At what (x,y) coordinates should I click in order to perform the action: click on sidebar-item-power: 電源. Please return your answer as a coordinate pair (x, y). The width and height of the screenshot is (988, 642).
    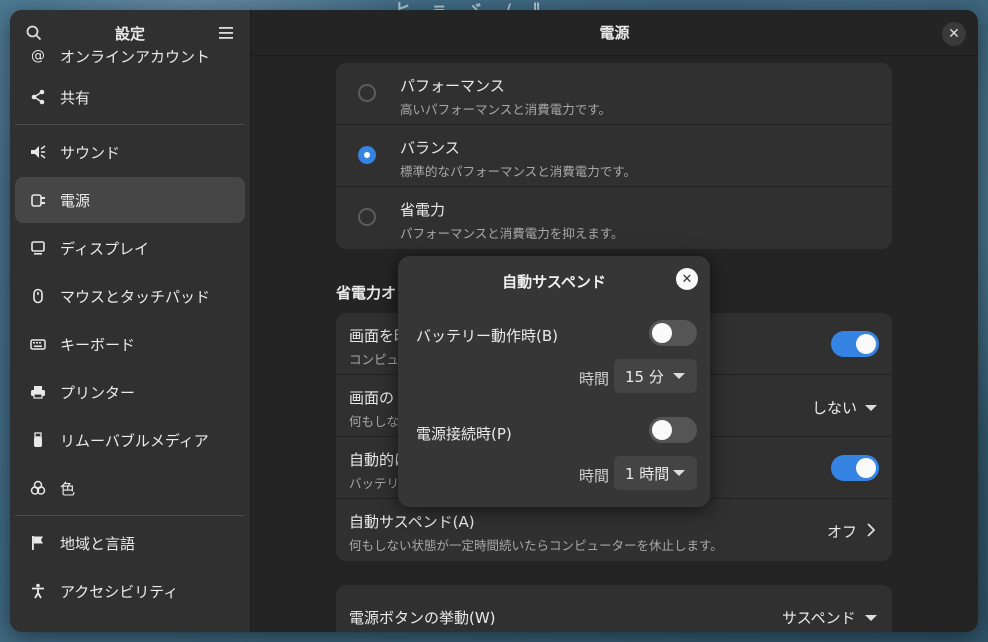
    Looking at the image, I should click on (130, 200).